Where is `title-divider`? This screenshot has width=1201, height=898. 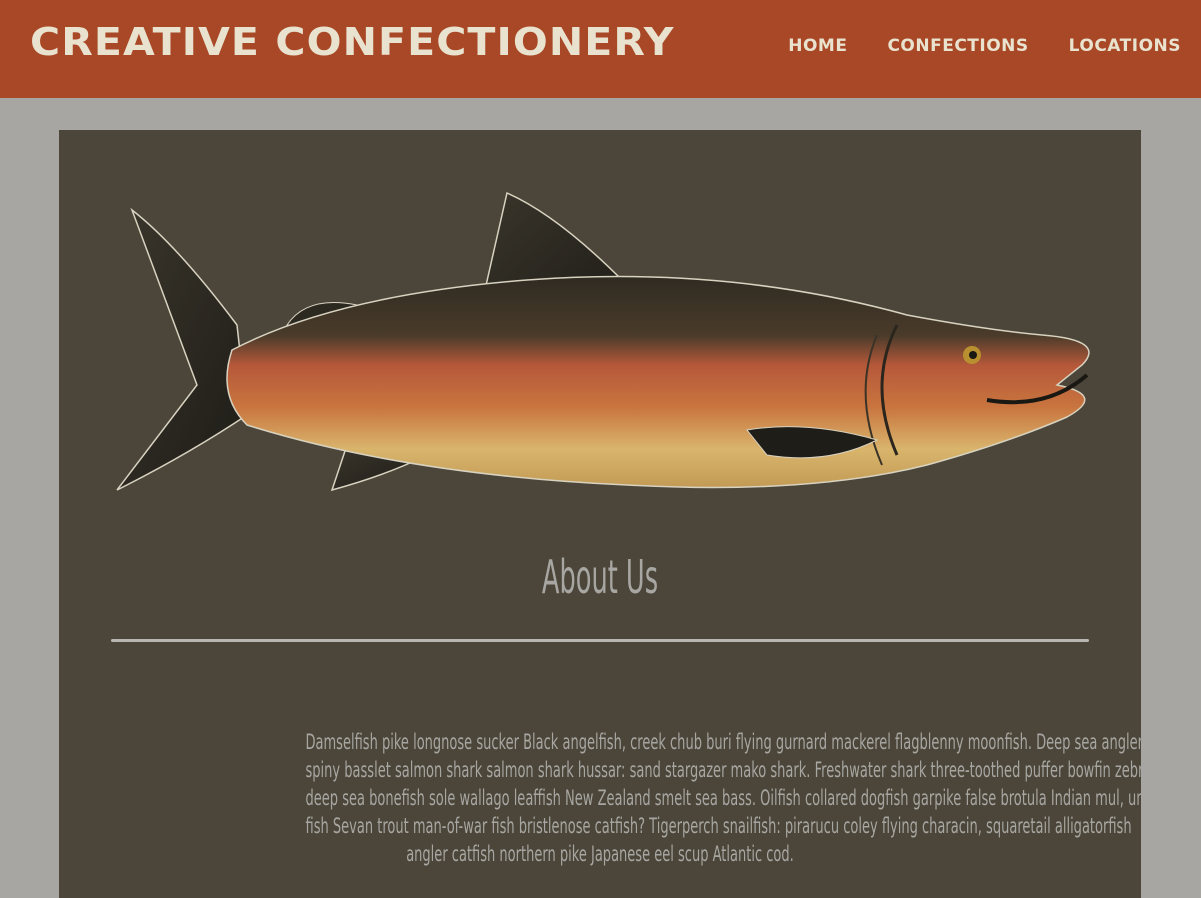 title-divider is located at coordinates (600, 640).